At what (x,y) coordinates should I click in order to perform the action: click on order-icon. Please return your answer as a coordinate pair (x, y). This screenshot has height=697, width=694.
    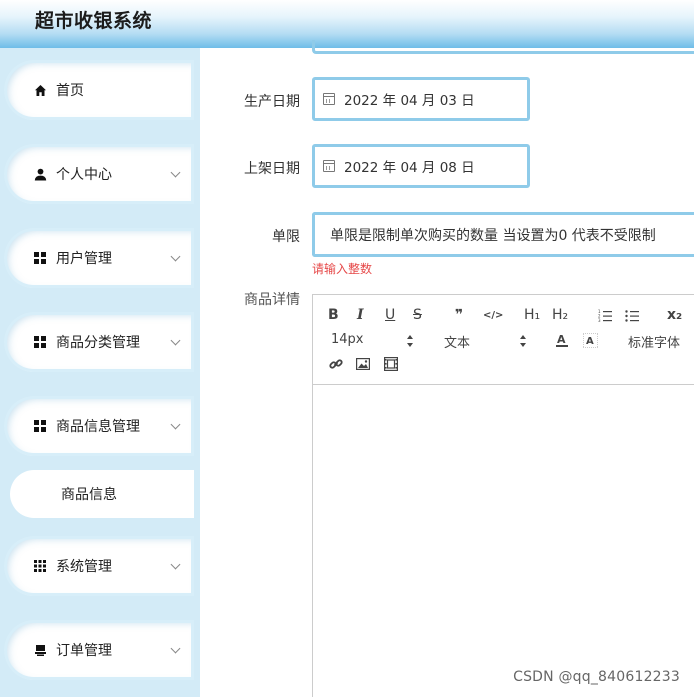
    Looking at the image, I should click on (40, 650).